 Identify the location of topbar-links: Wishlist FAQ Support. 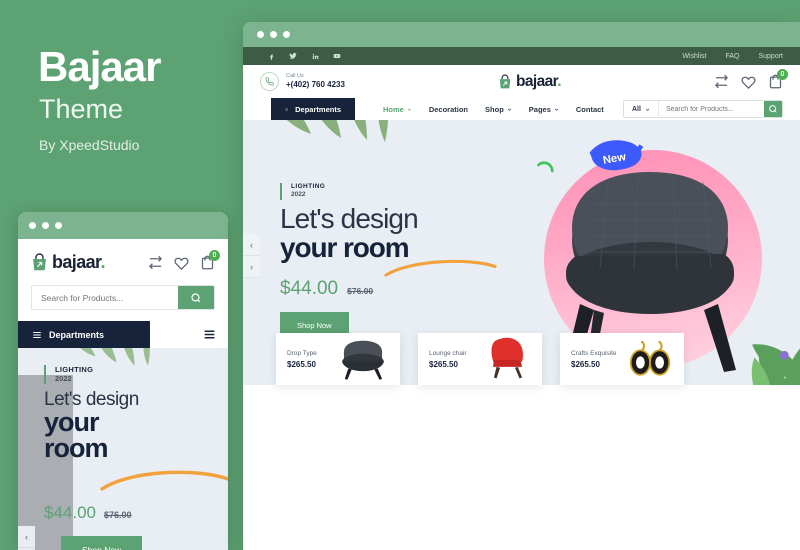
(732, 56).